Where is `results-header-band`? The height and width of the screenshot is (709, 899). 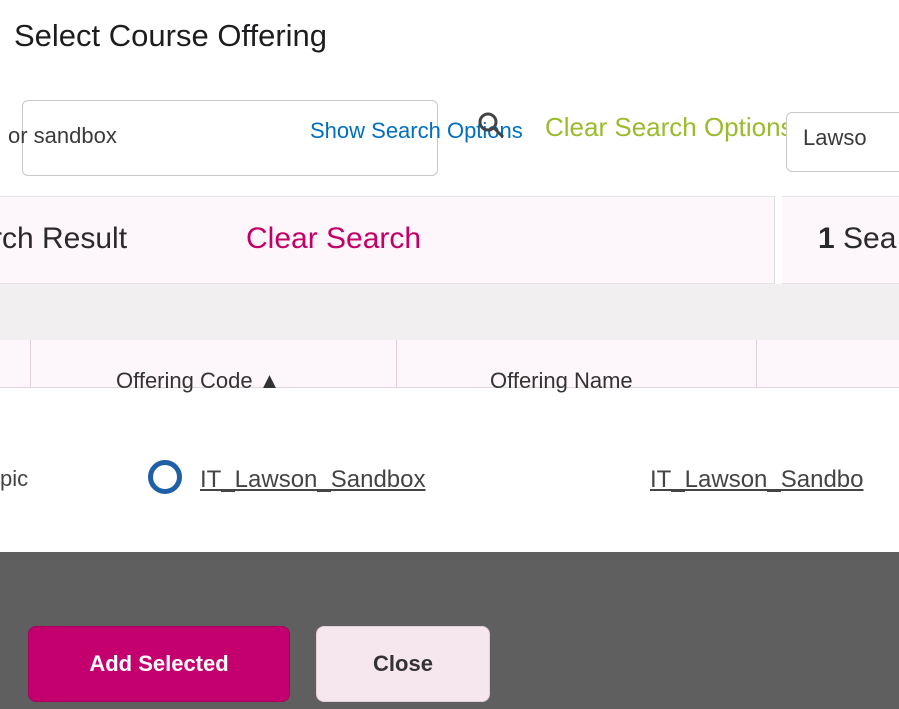
results-header-band is located at coordinates (449, 240).